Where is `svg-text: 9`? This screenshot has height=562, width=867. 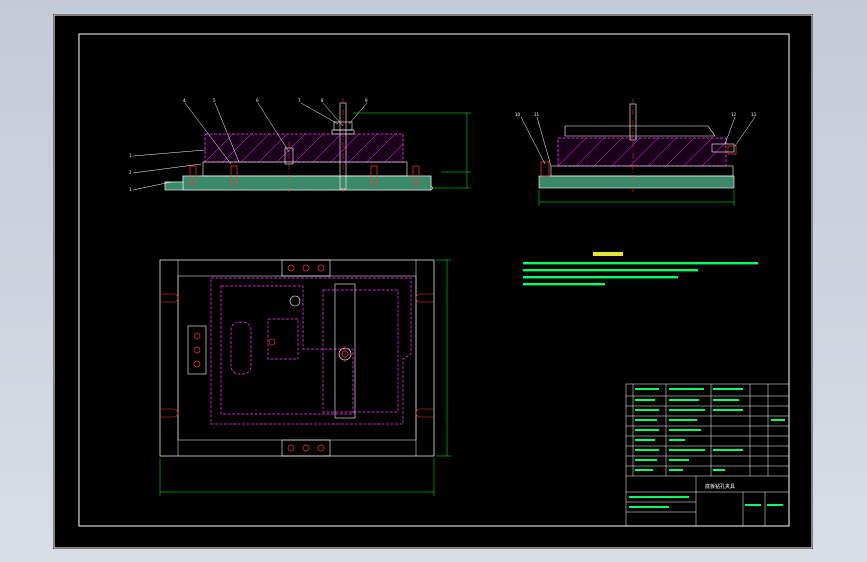 svg-text: 9 is located at coordinates (366, 100).